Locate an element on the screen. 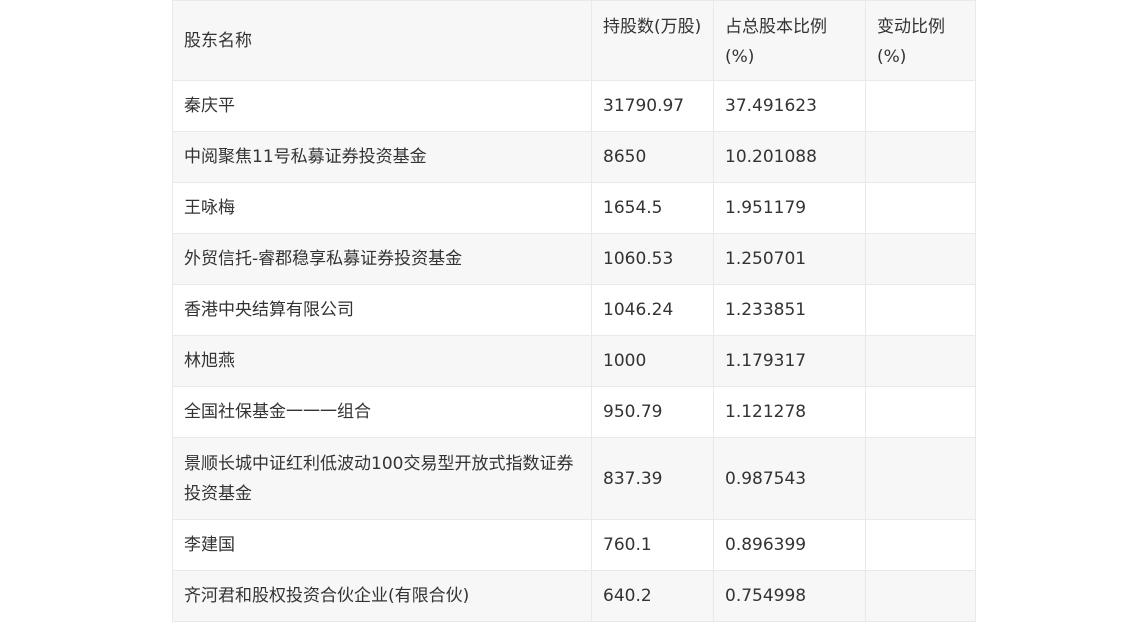  cell-share-ratio: 0.754998 is located at coordinates (789, 596).